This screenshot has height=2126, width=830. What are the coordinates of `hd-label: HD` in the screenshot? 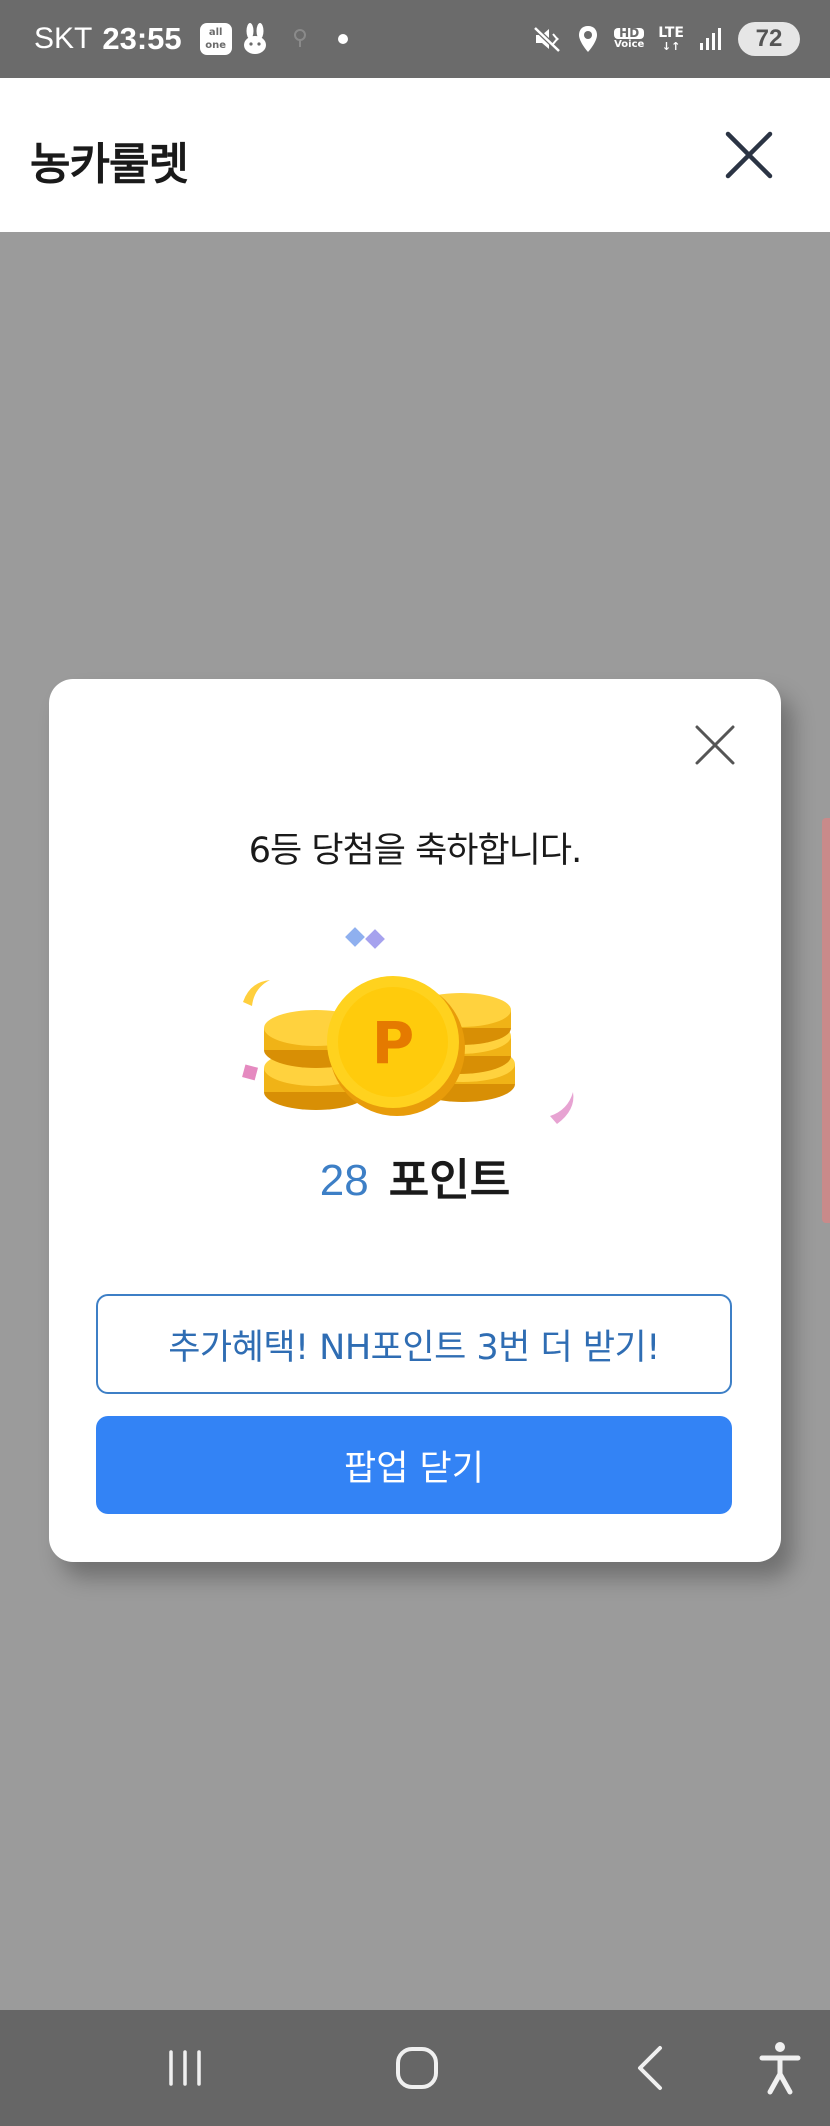 It's located at (629, 33).